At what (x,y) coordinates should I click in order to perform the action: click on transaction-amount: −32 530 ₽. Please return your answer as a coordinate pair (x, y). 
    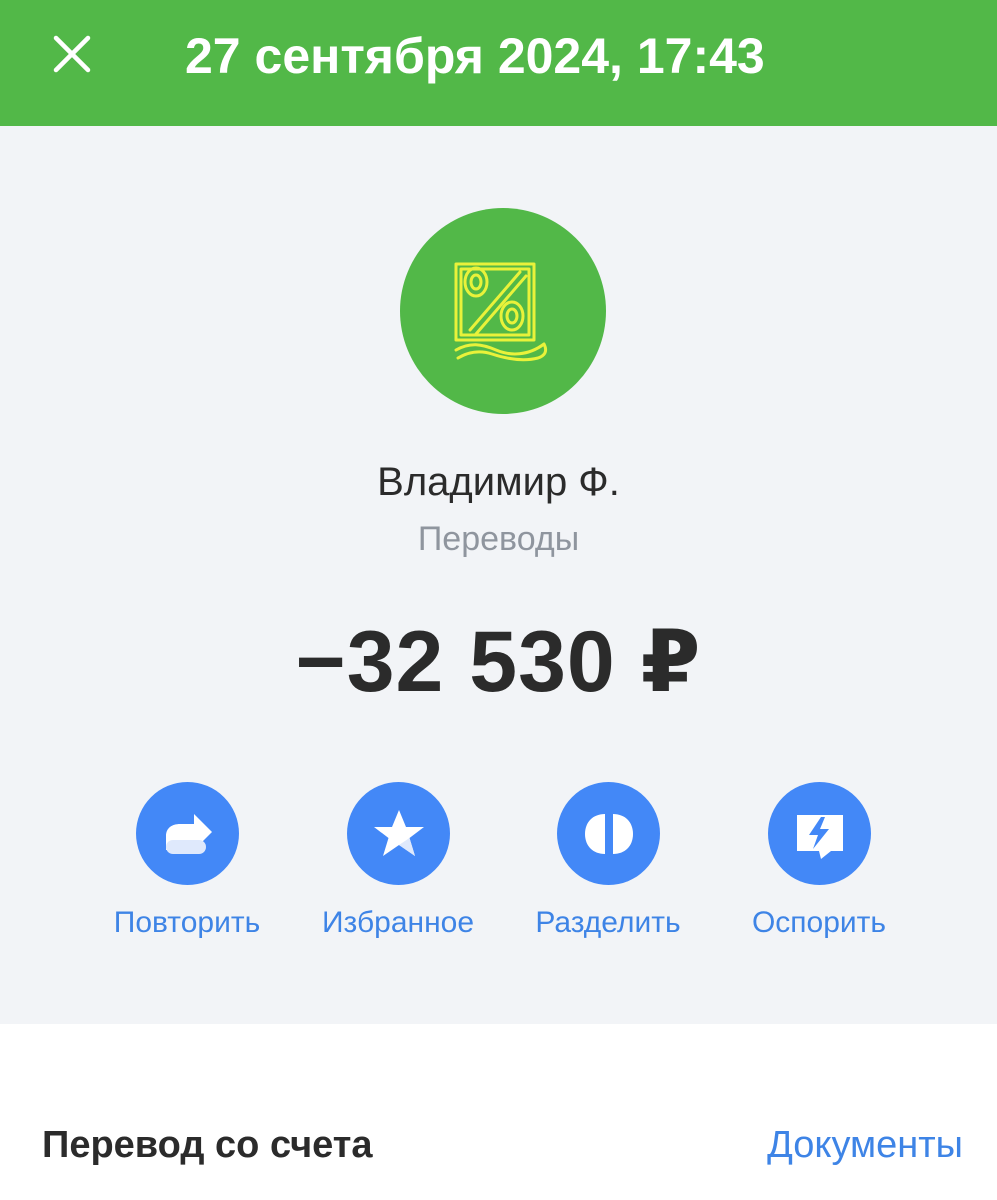
    Looking at the image, I should click on (498, 662).